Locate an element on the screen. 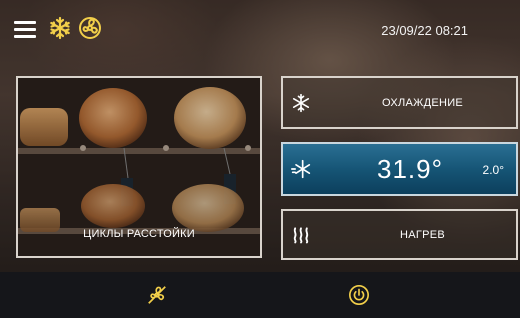 The width and height of the screenshot is (520, 318). power-icon is located at coordinates (359, 295).